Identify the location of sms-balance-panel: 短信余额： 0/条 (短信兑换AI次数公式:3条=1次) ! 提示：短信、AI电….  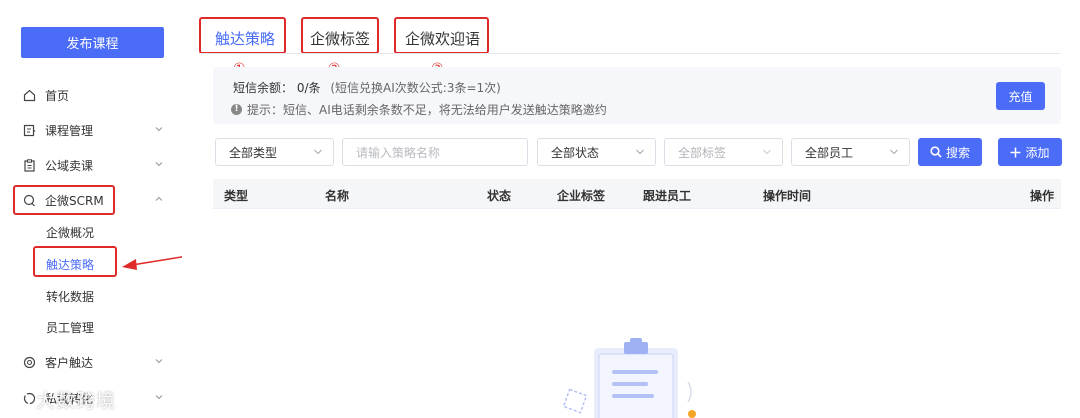
(637, 95).